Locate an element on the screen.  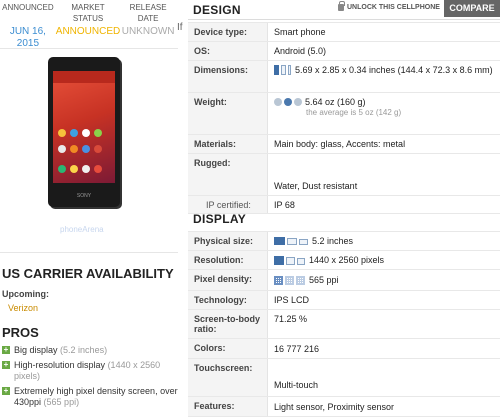
announced-header: ANNOUNCED is located at coordinates (28, 7).